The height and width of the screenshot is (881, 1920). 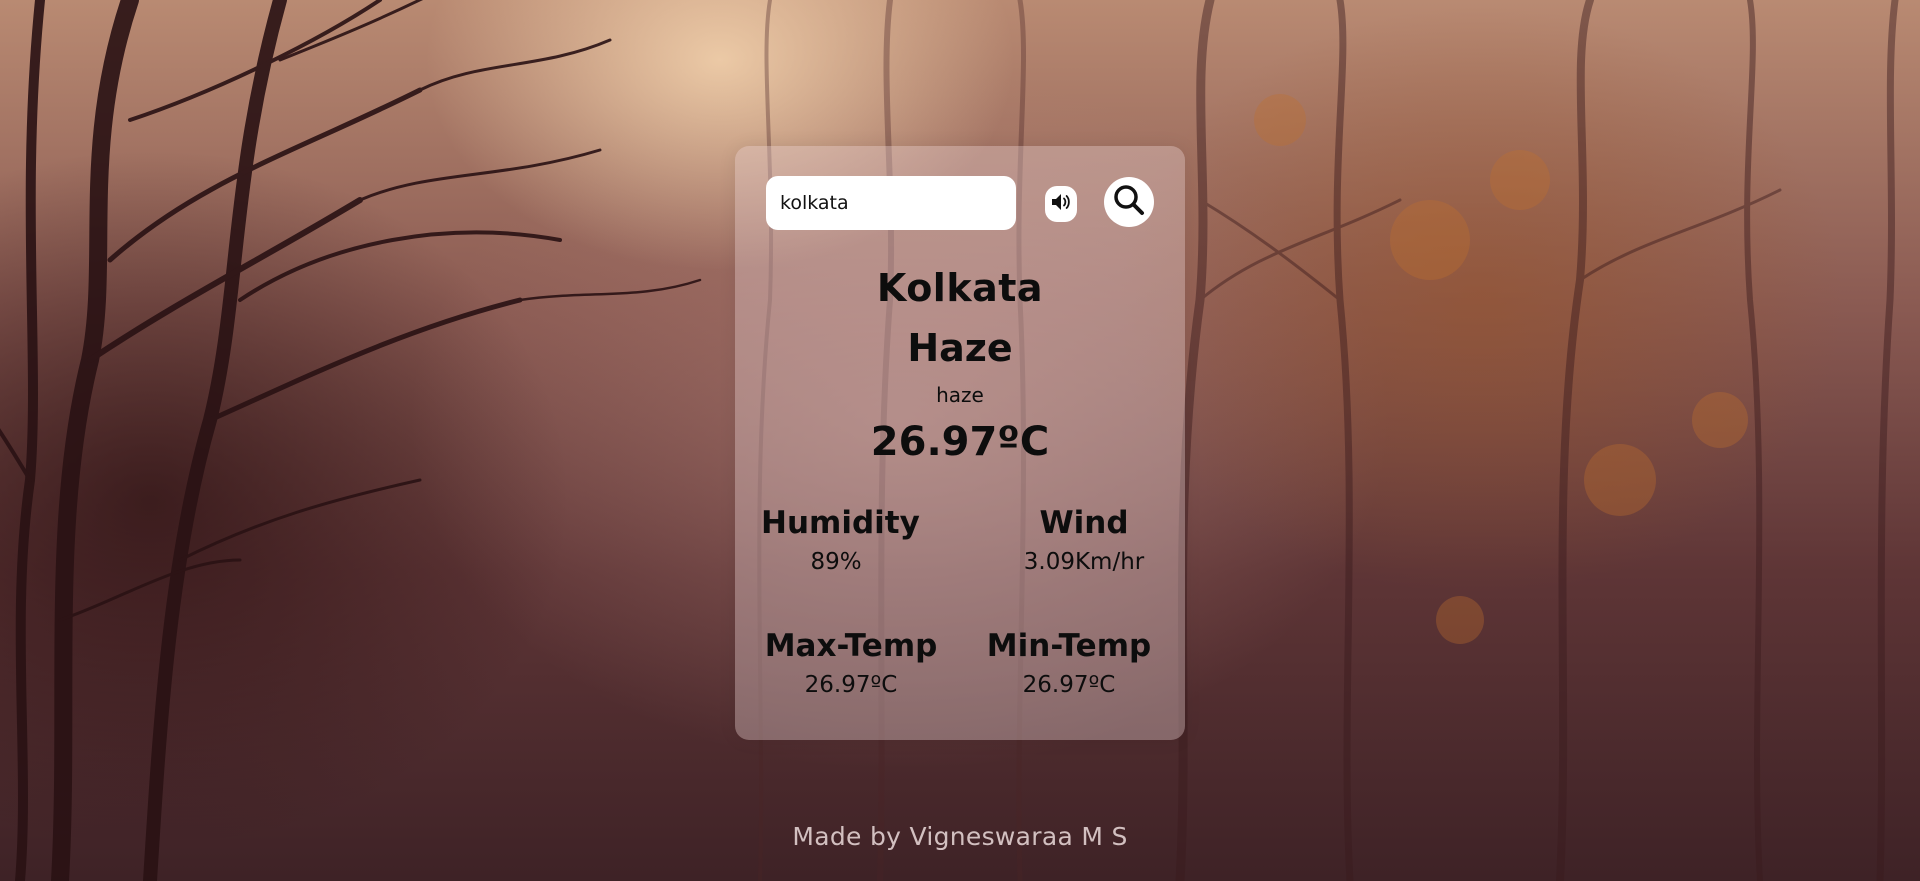 I want to click on humidity-stat: Humidity 89%, so click(x=840, y=541).